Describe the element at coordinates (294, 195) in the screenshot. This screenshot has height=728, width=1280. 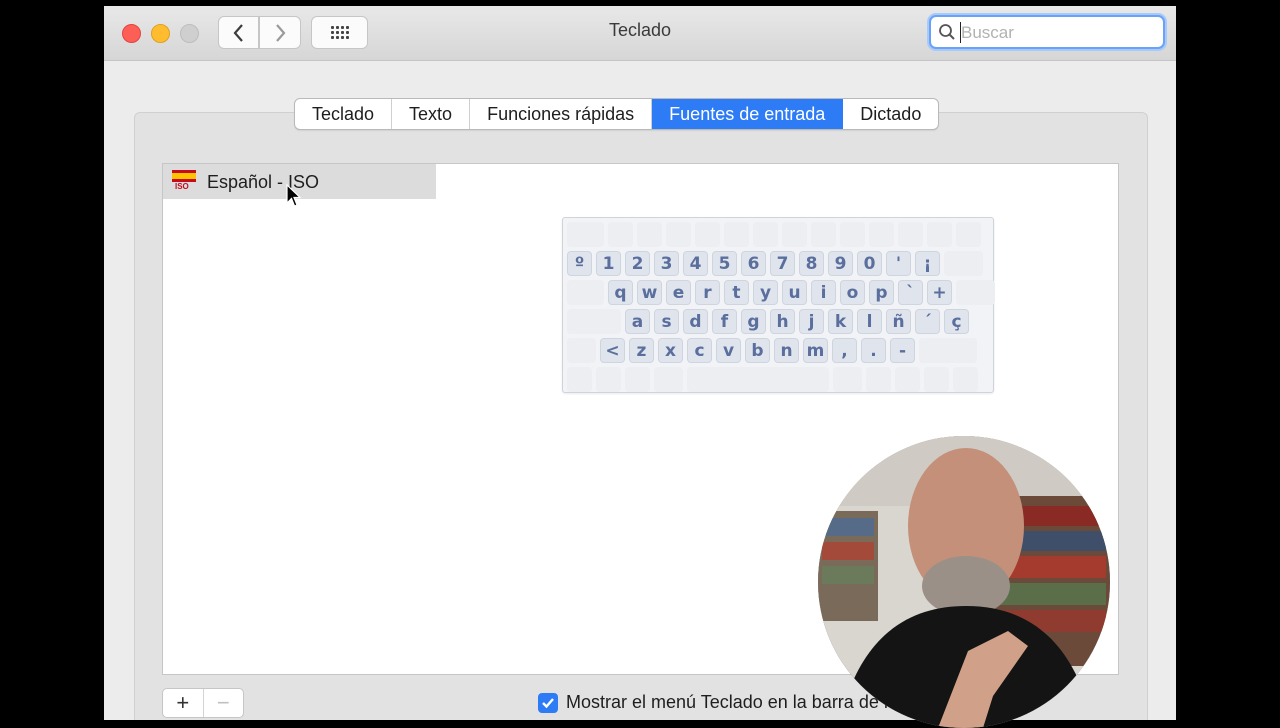
I see `mouse-pointer-icon` at that location.